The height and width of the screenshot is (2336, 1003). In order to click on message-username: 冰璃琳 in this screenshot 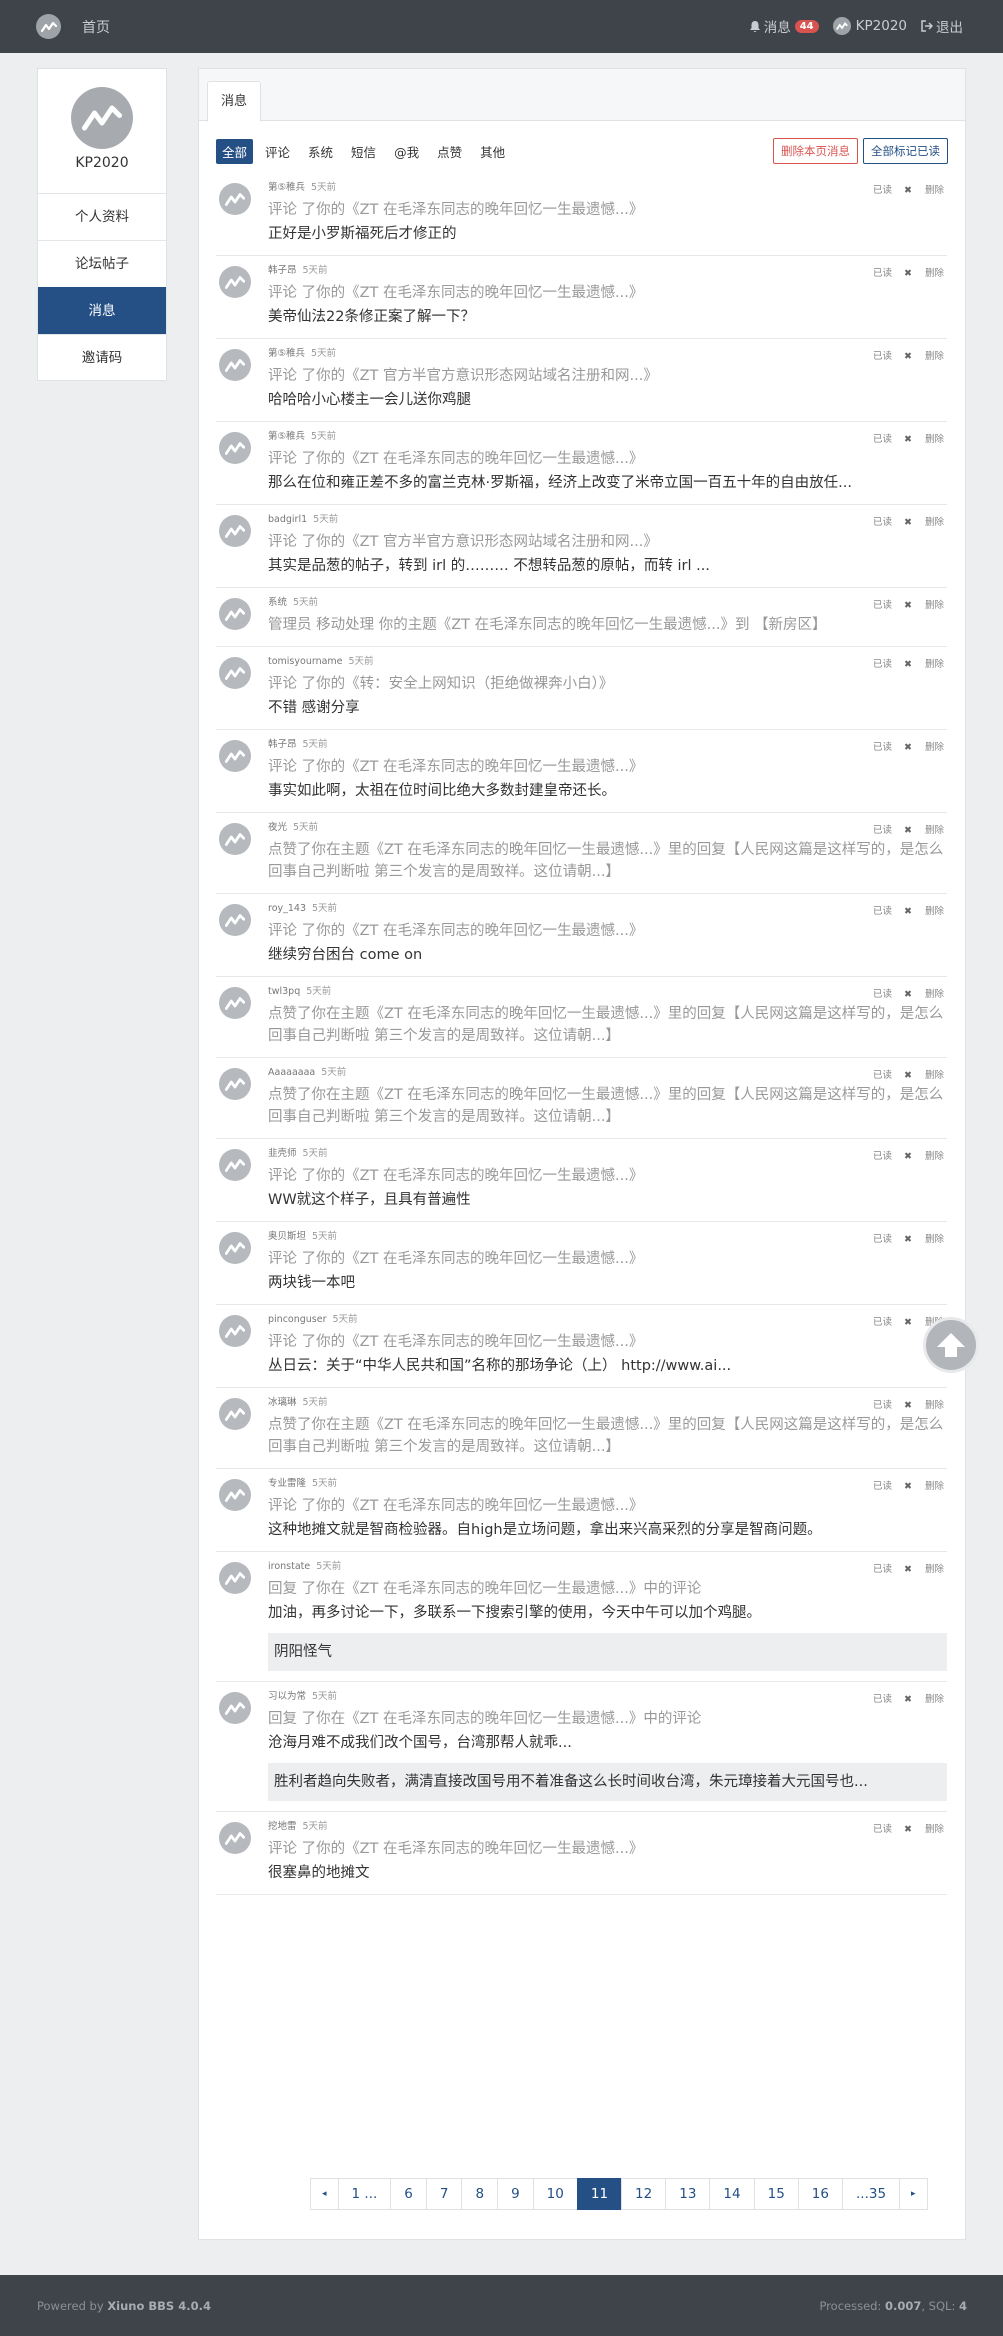, I will do `click(282, 1402)`.